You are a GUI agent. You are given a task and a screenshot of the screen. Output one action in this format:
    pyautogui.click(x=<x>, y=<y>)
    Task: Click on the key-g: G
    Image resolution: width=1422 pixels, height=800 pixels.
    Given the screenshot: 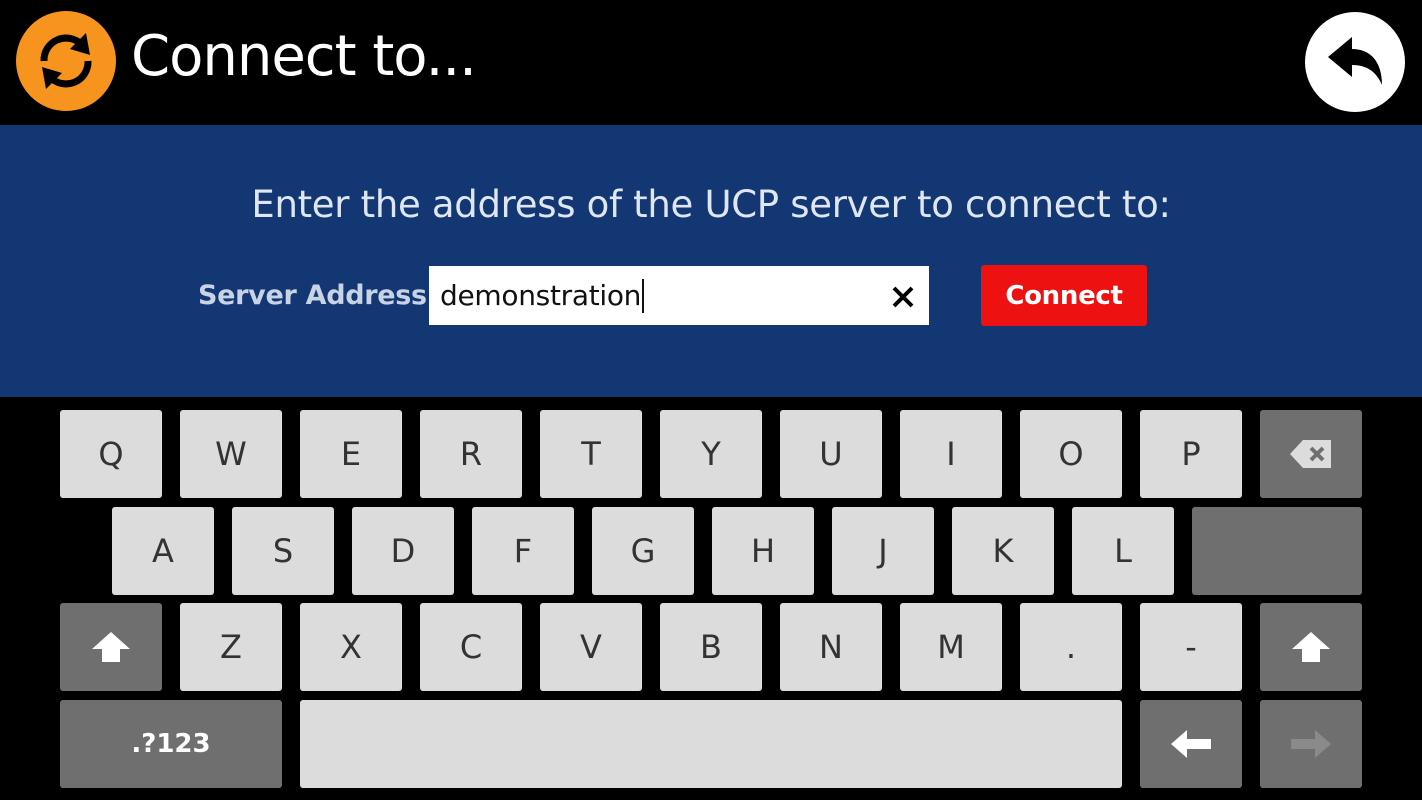 What is the action you would take?
    pyautogui.click(x=643, y=551)
    